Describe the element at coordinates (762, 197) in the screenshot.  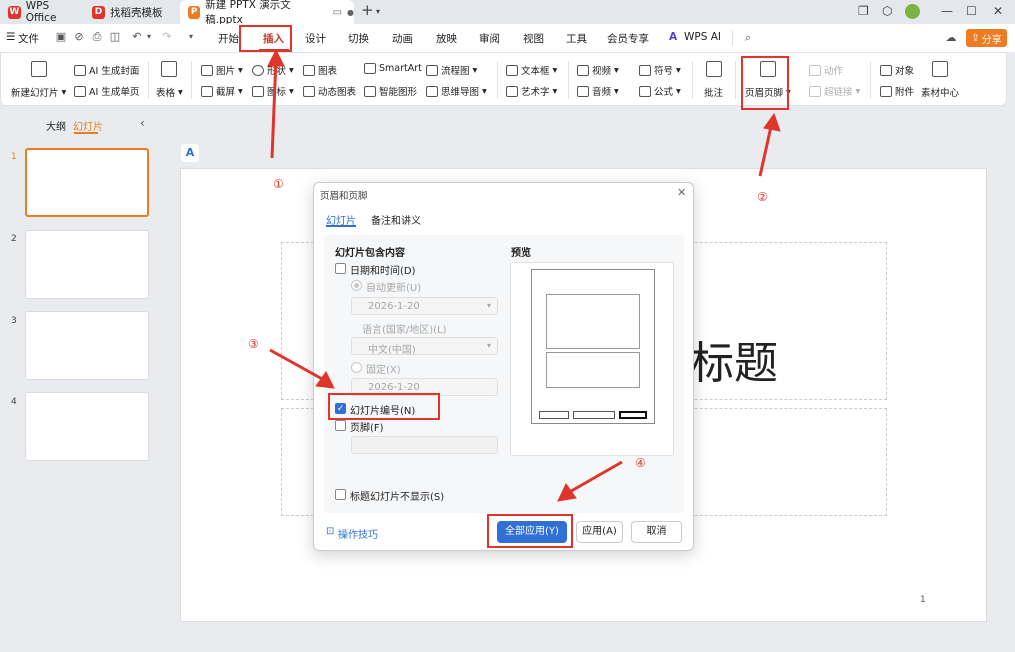
I see `annotation-number-2: ②` at that location.